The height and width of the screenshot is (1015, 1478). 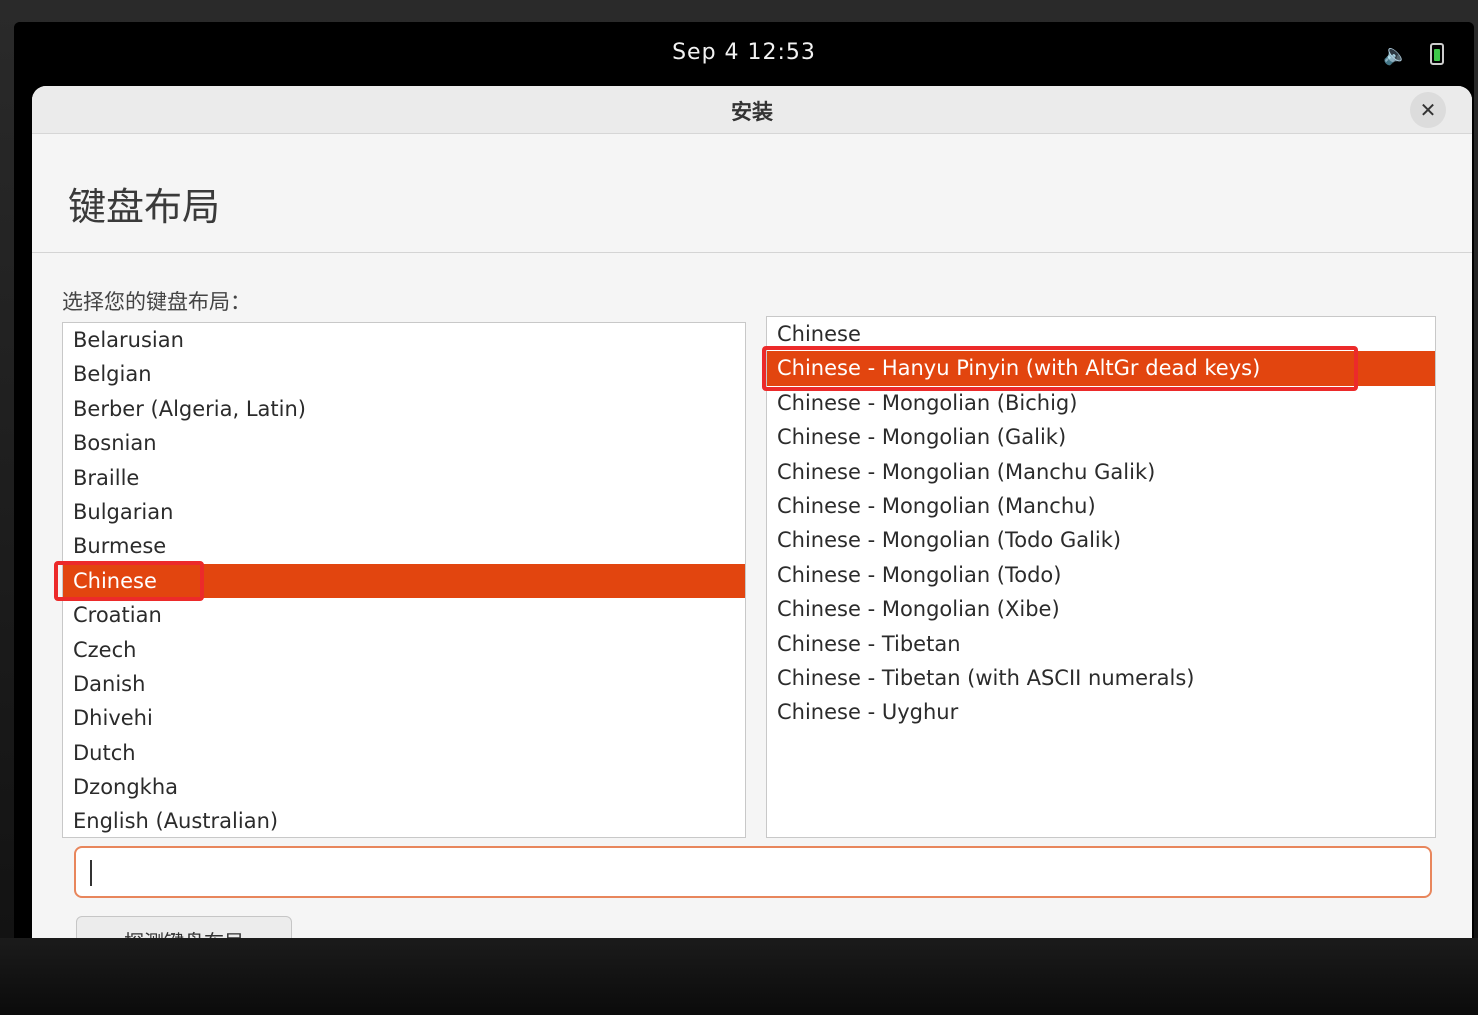 I want to click on variant-item: Chinese - Mongolian (Manchu Galik), so click(x=1101, y=472).